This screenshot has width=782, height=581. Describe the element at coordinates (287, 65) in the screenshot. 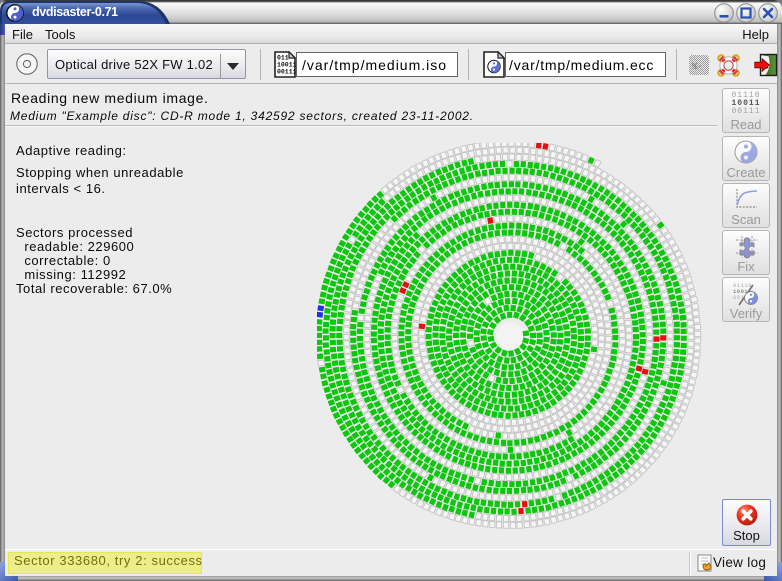

I see `svg-text: 10011` at that location.